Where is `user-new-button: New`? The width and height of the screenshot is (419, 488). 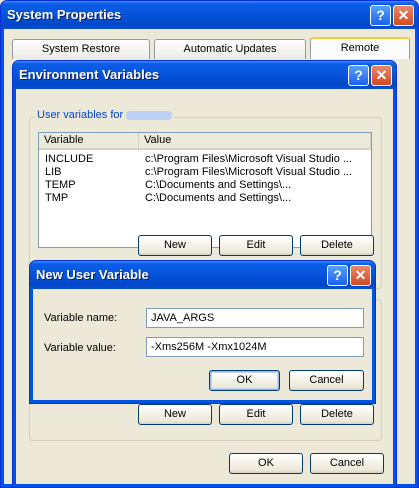
user-new-button: New is located at coordinates (175, 245).